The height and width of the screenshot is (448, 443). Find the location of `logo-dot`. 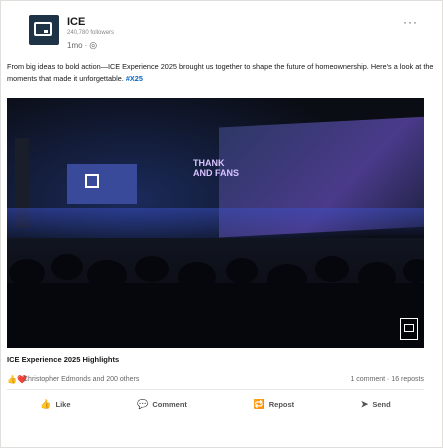

logo-dot is located at coordinates (46, 31).